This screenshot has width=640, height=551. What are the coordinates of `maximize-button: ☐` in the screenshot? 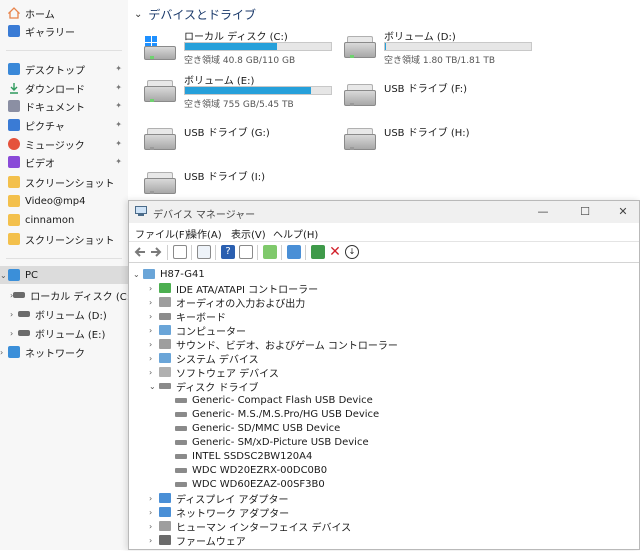 It's located at (585, 212).